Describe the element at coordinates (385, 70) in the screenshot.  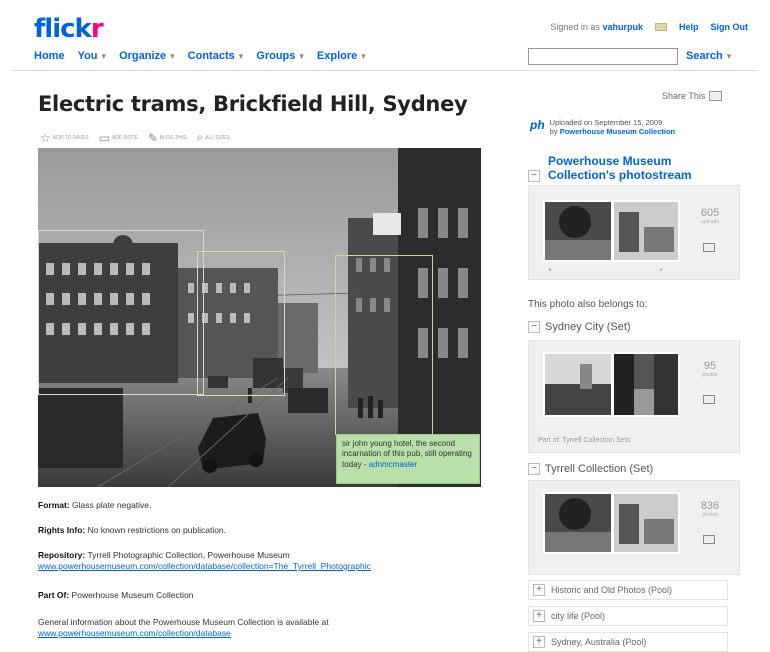
I see `header-divider` at that location.